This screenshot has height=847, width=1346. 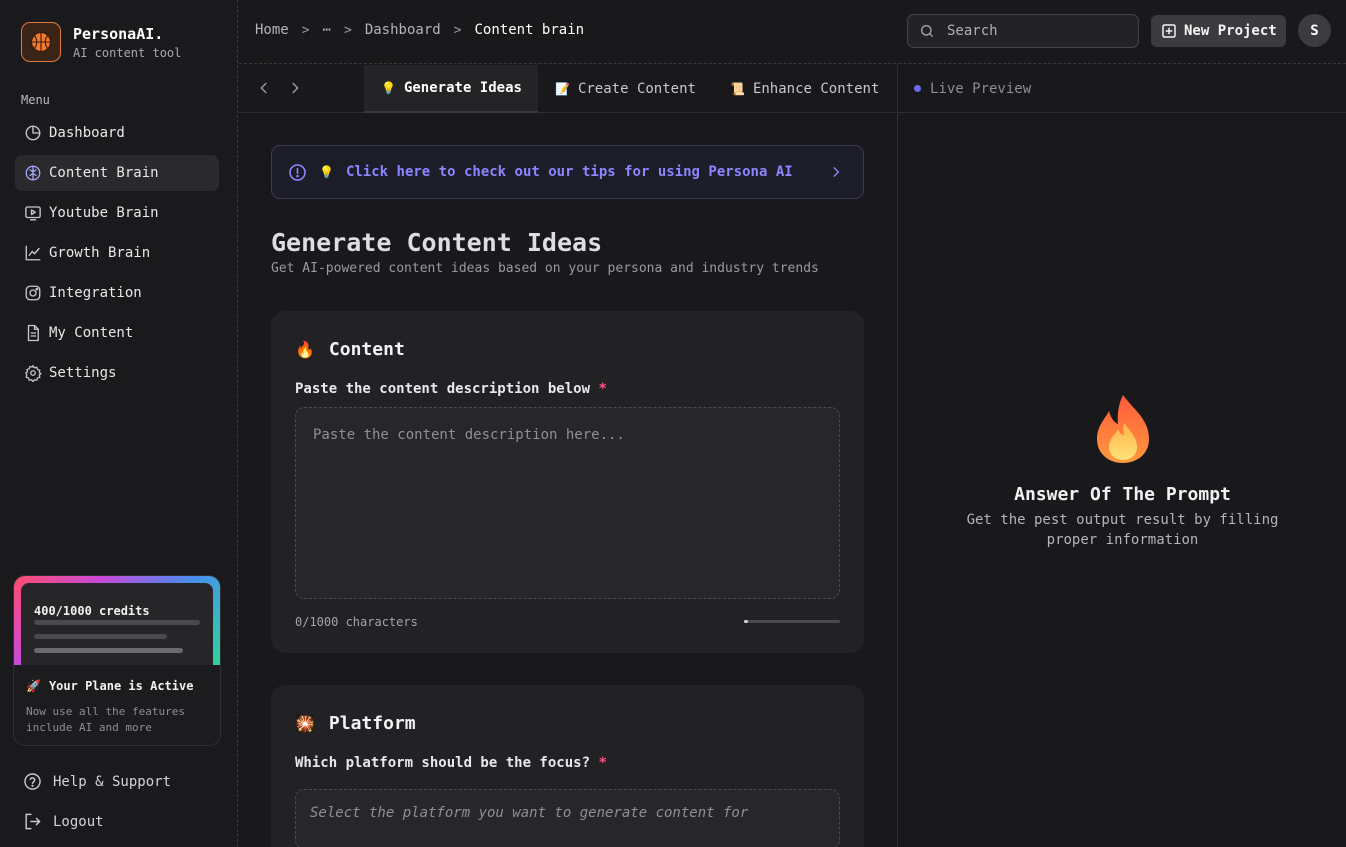 What do you see at coordinates (737, 89) in the screenshot?
I see `scroll-icon: 📜` at bounding box center [737, 89].